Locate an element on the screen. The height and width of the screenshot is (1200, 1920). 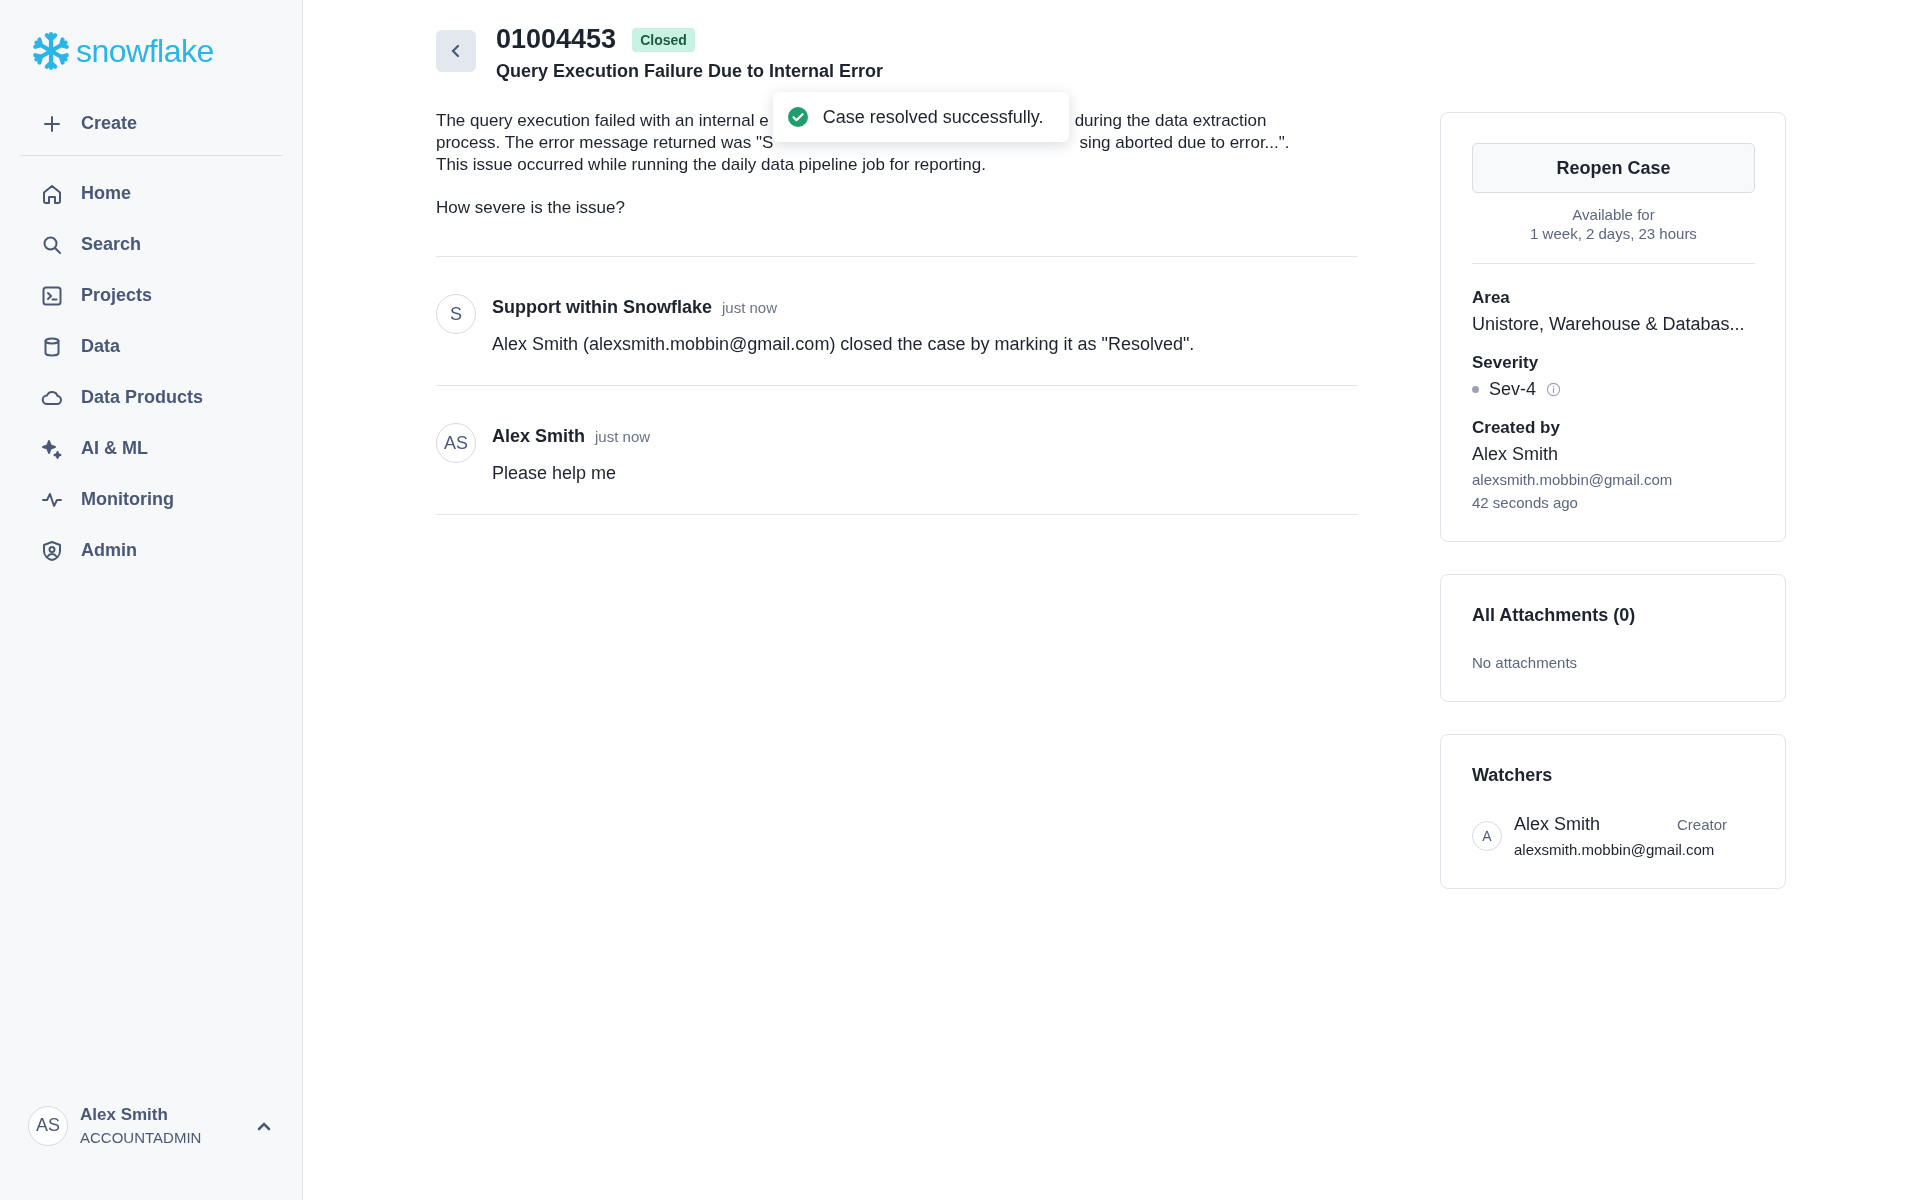
severity-dot is located at coordinates (1475, 389).